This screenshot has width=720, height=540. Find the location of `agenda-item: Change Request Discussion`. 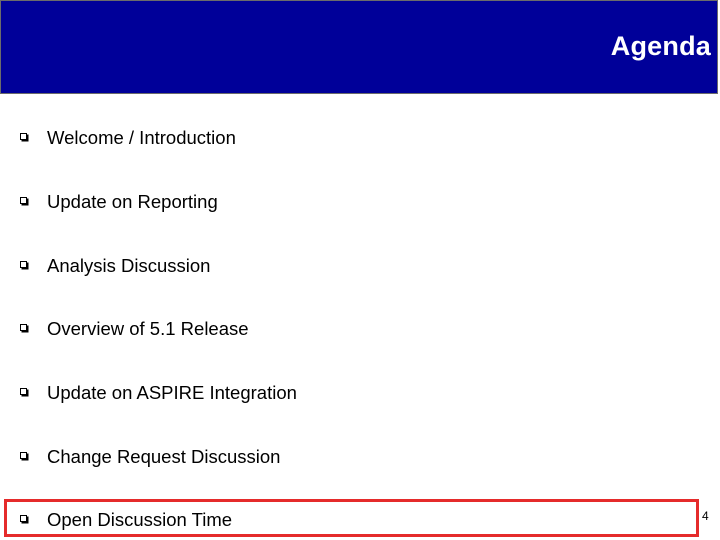

agenda-item: Change Request Discussion is located at coordinates (360, 457).